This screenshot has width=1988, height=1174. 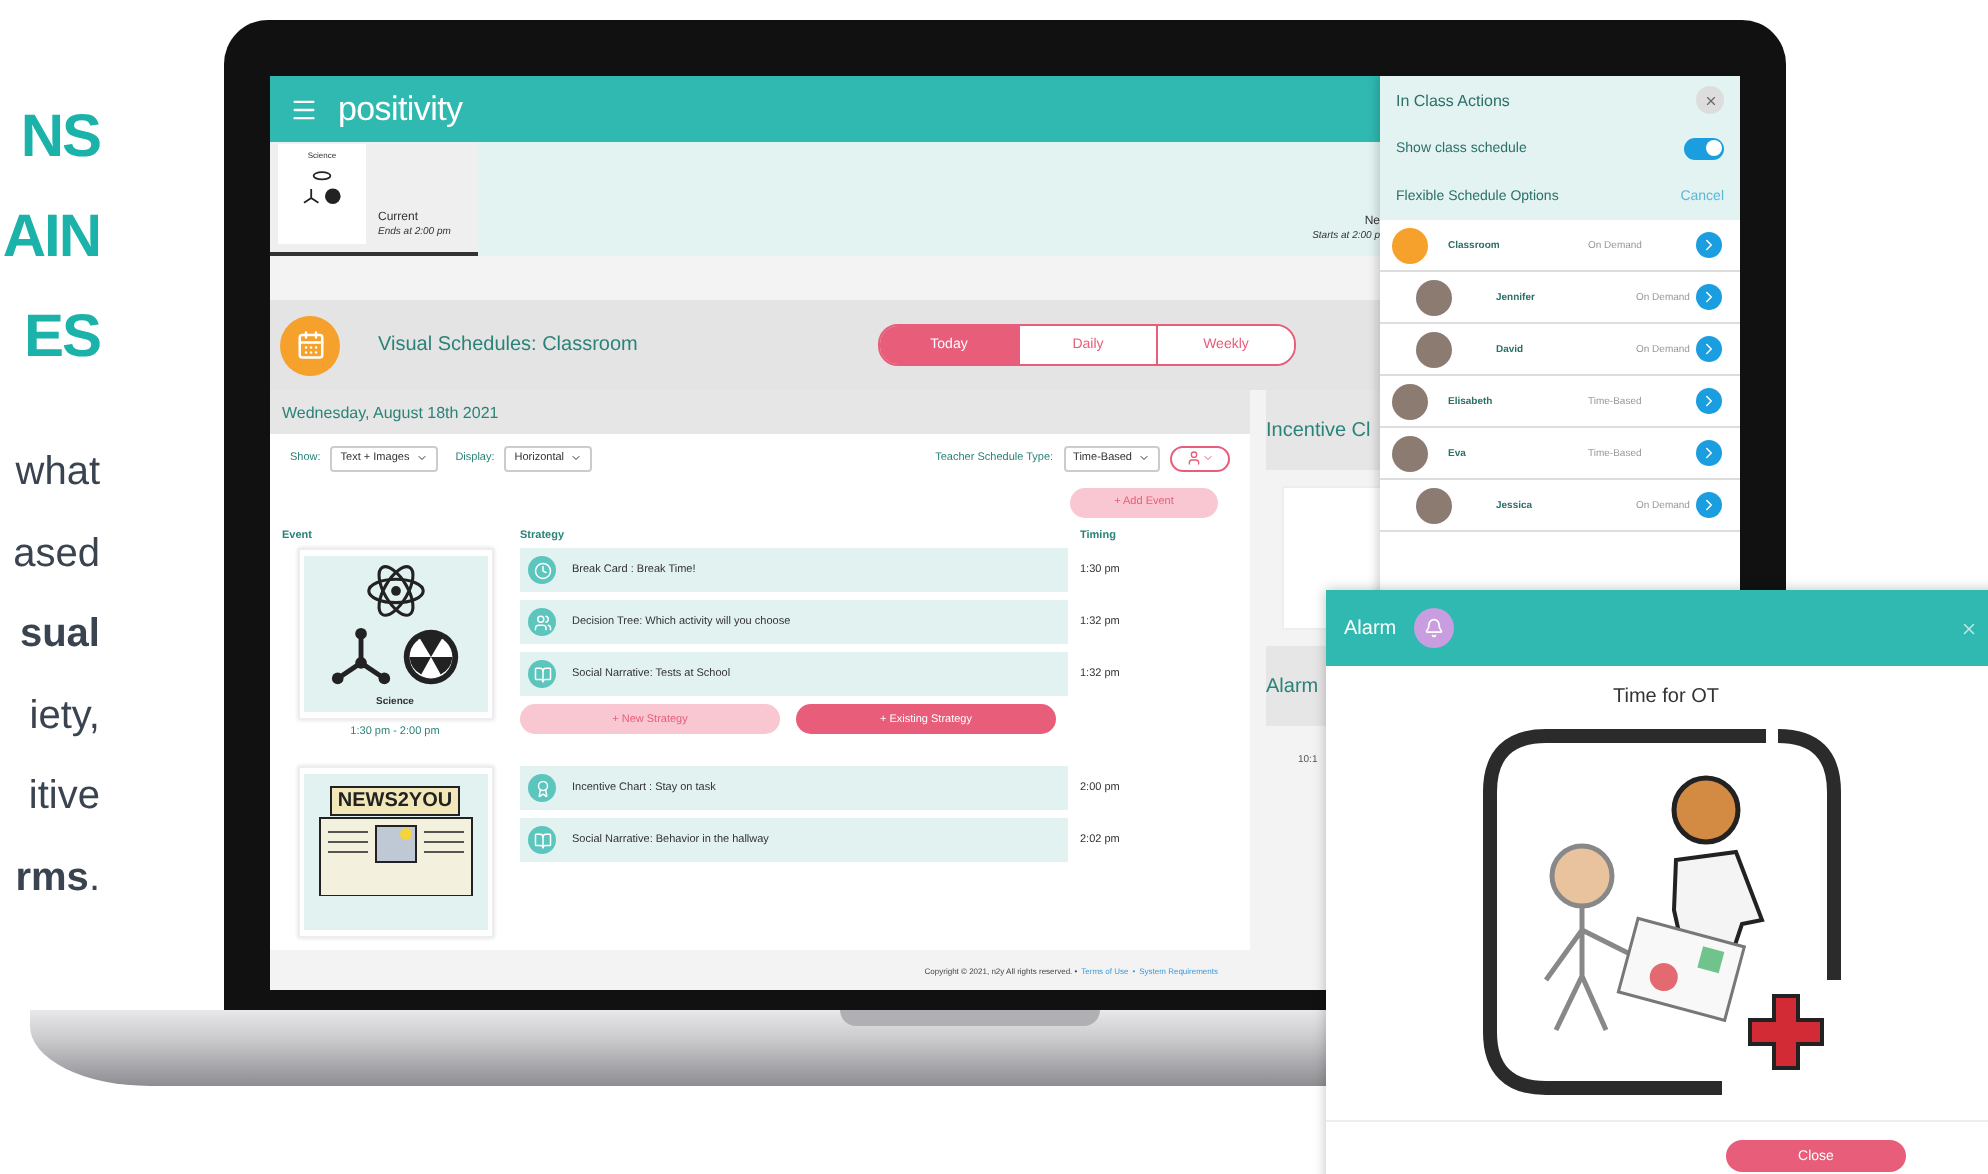 I want to click on dialog-title: Alarm, so click(x=1370, y=628).